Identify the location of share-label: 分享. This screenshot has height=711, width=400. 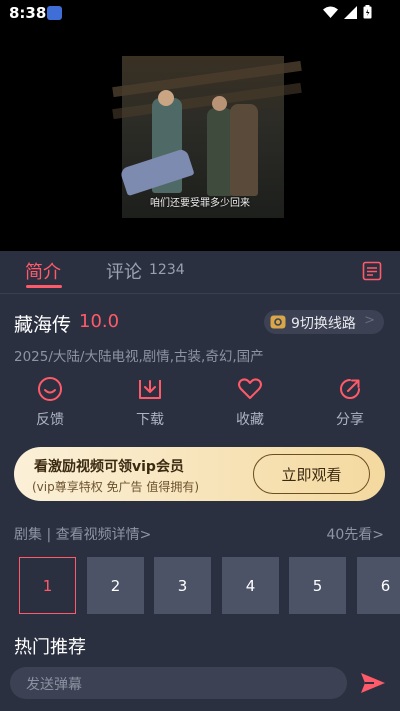
(350, 420).